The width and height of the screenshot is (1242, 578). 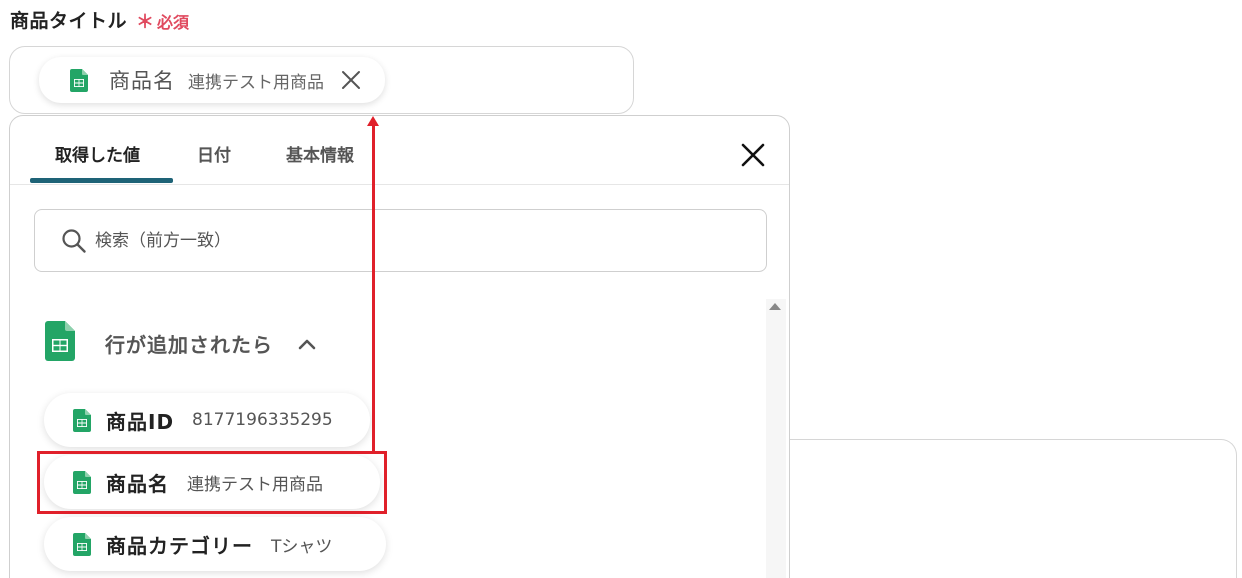 I want to click on list-item: 商品ID 8177196335295, so click(x=207, y=420).